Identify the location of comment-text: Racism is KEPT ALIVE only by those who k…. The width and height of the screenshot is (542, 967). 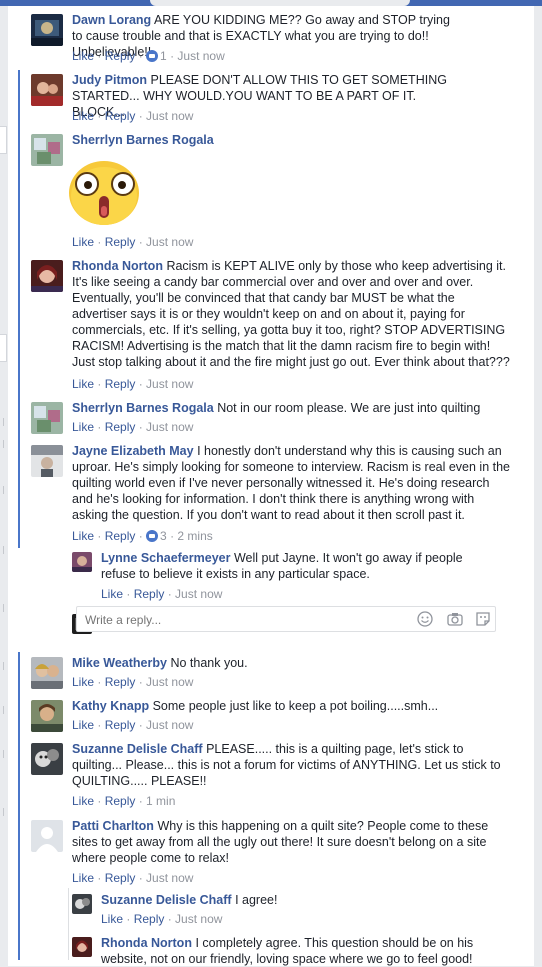
(291, 314).